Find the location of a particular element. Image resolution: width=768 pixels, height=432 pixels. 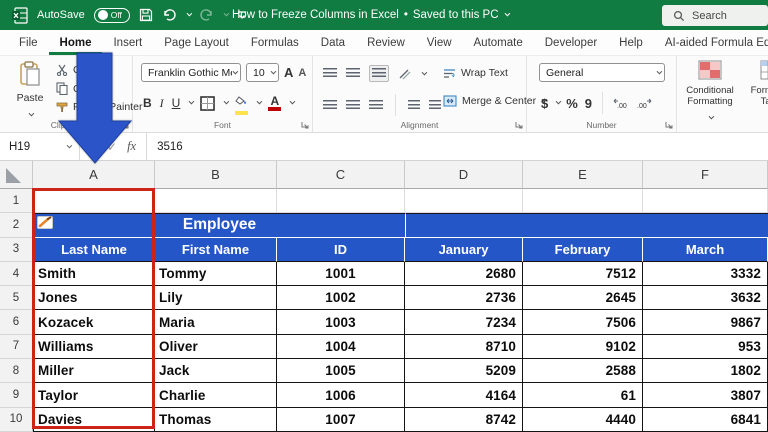

underline-button: U is located at coordinates (176, 103).